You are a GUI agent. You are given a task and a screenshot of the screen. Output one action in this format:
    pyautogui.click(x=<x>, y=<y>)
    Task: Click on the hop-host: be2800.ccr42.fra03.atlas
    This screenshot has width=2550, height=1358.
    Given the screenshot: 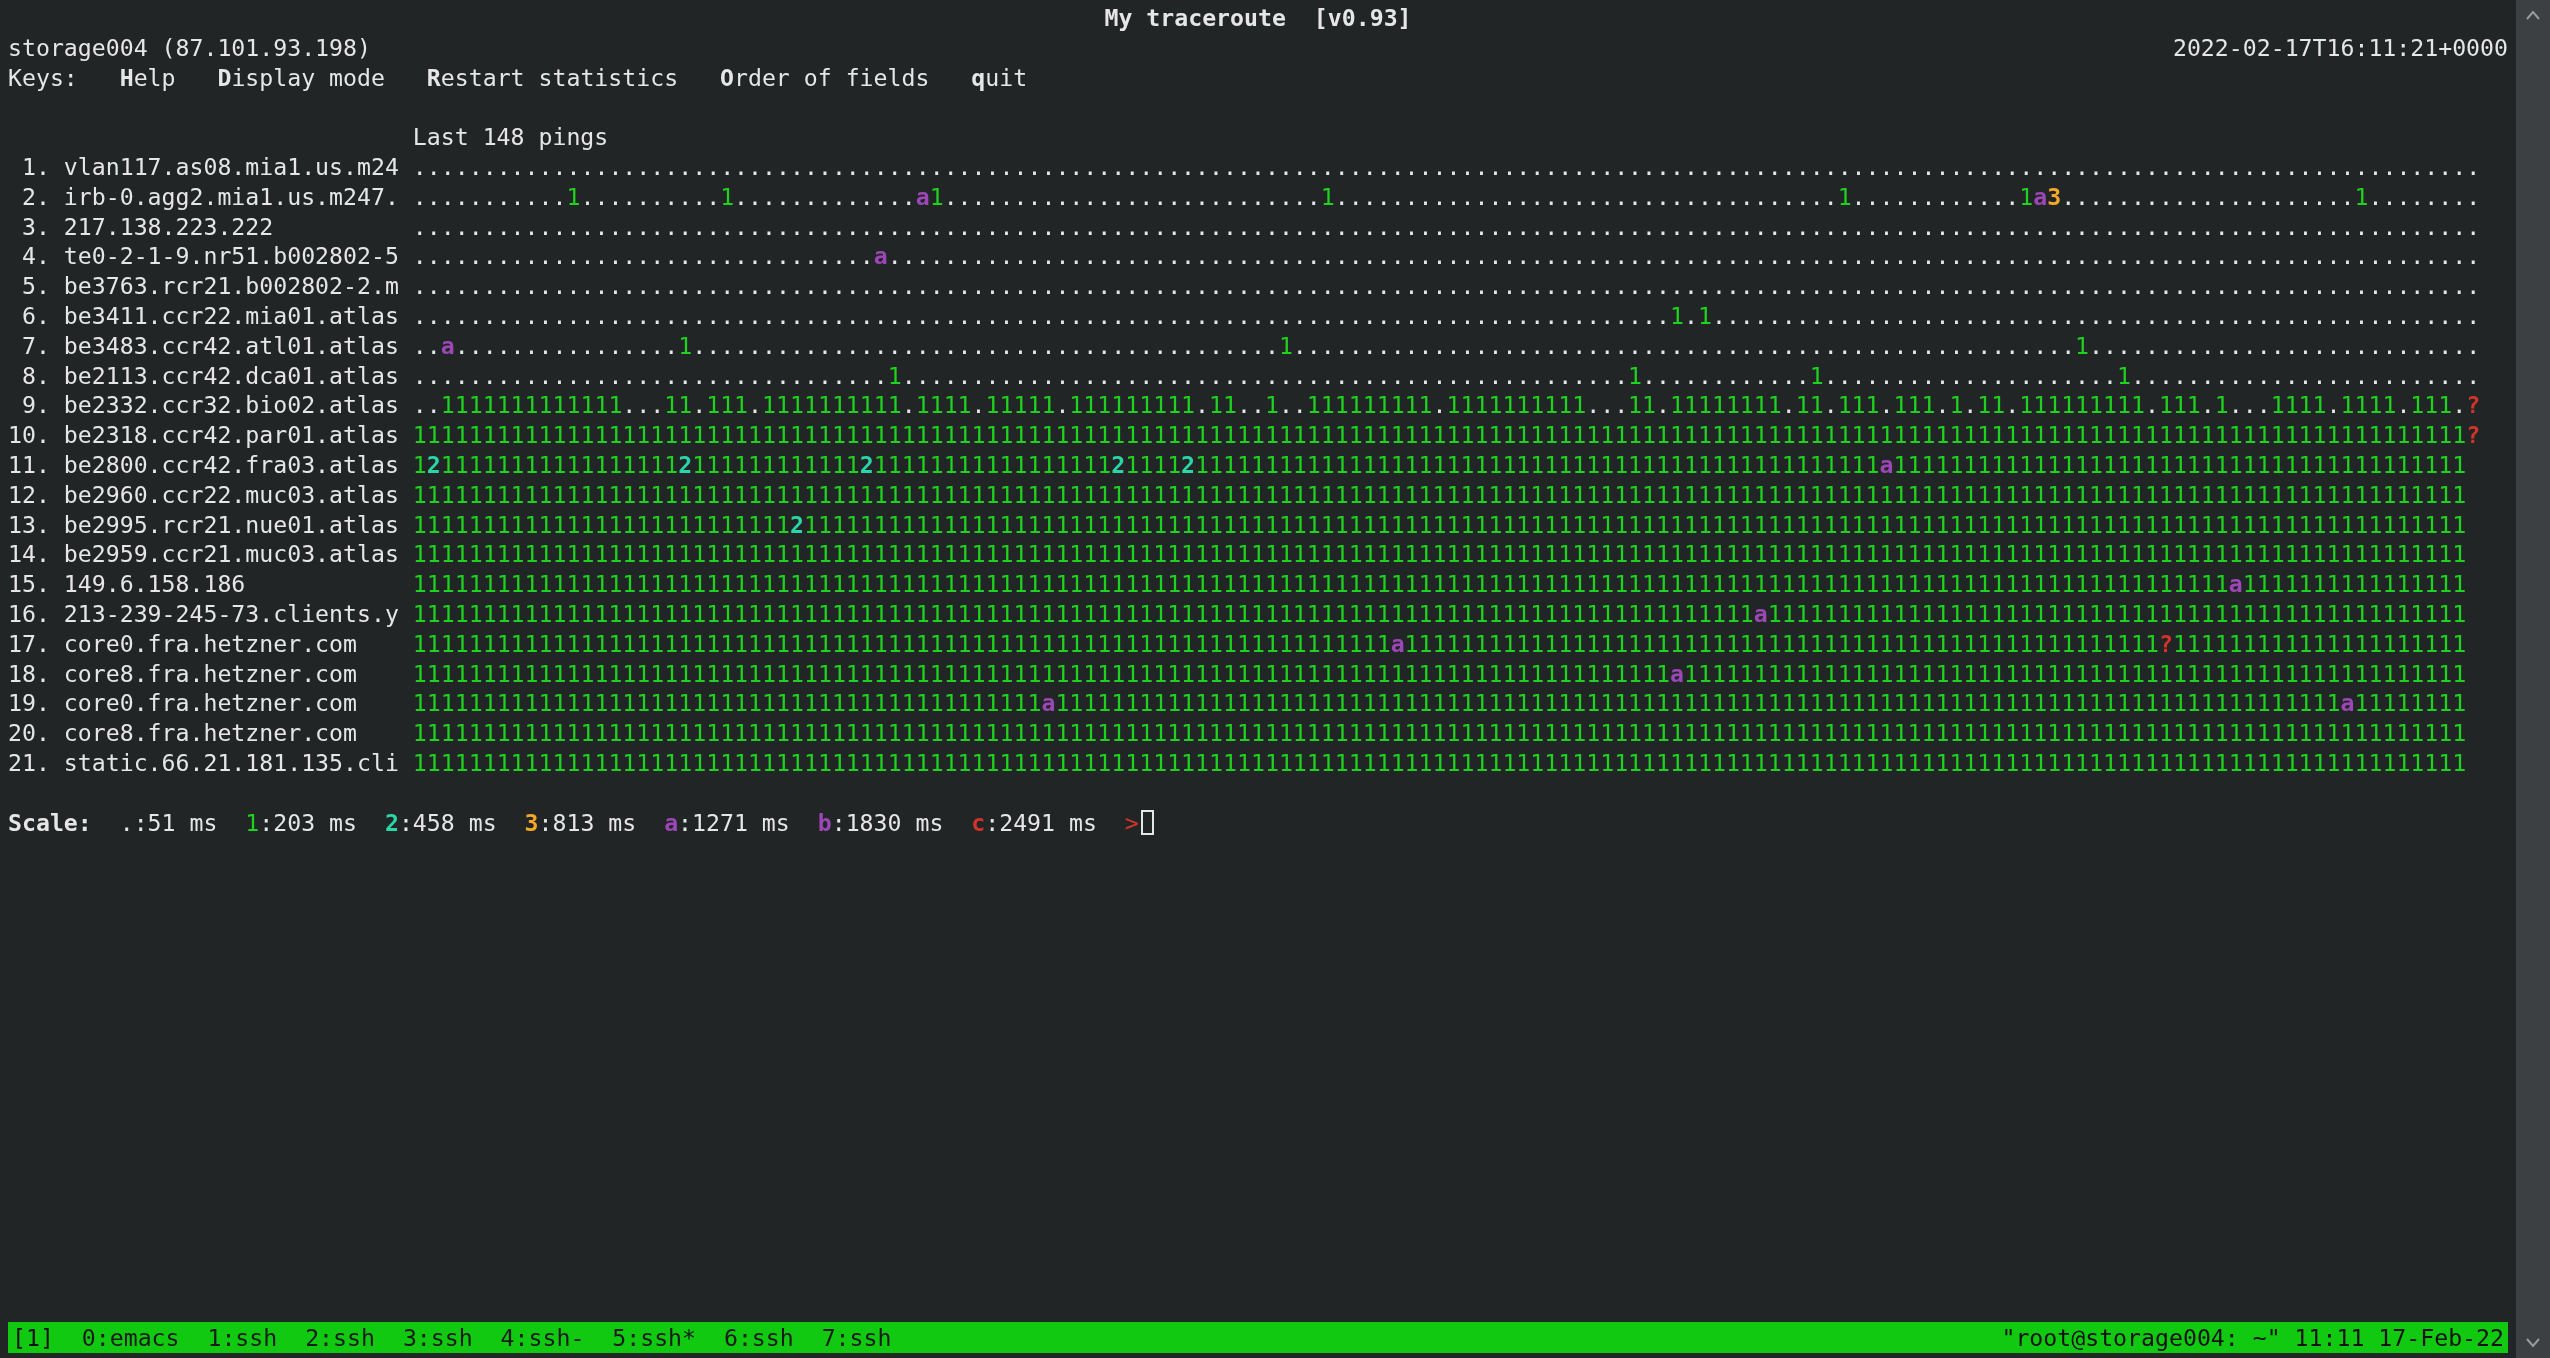 What is the action you would take?
    pyautogui.click(x=231, y=464)
    